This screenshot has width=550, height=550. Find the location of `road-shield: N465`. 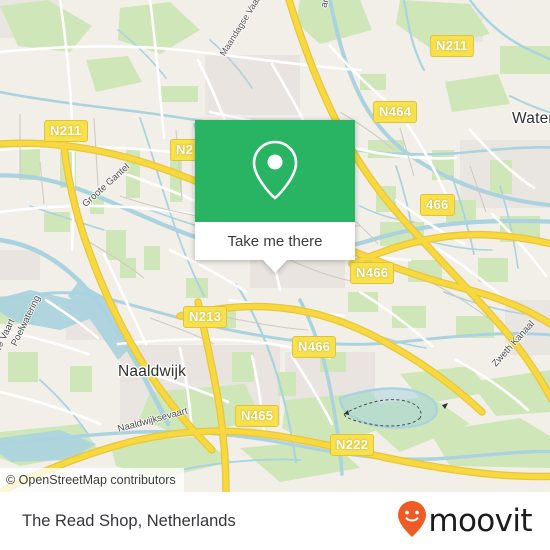

road-shield: N465 is located at coordinates (257, 416).